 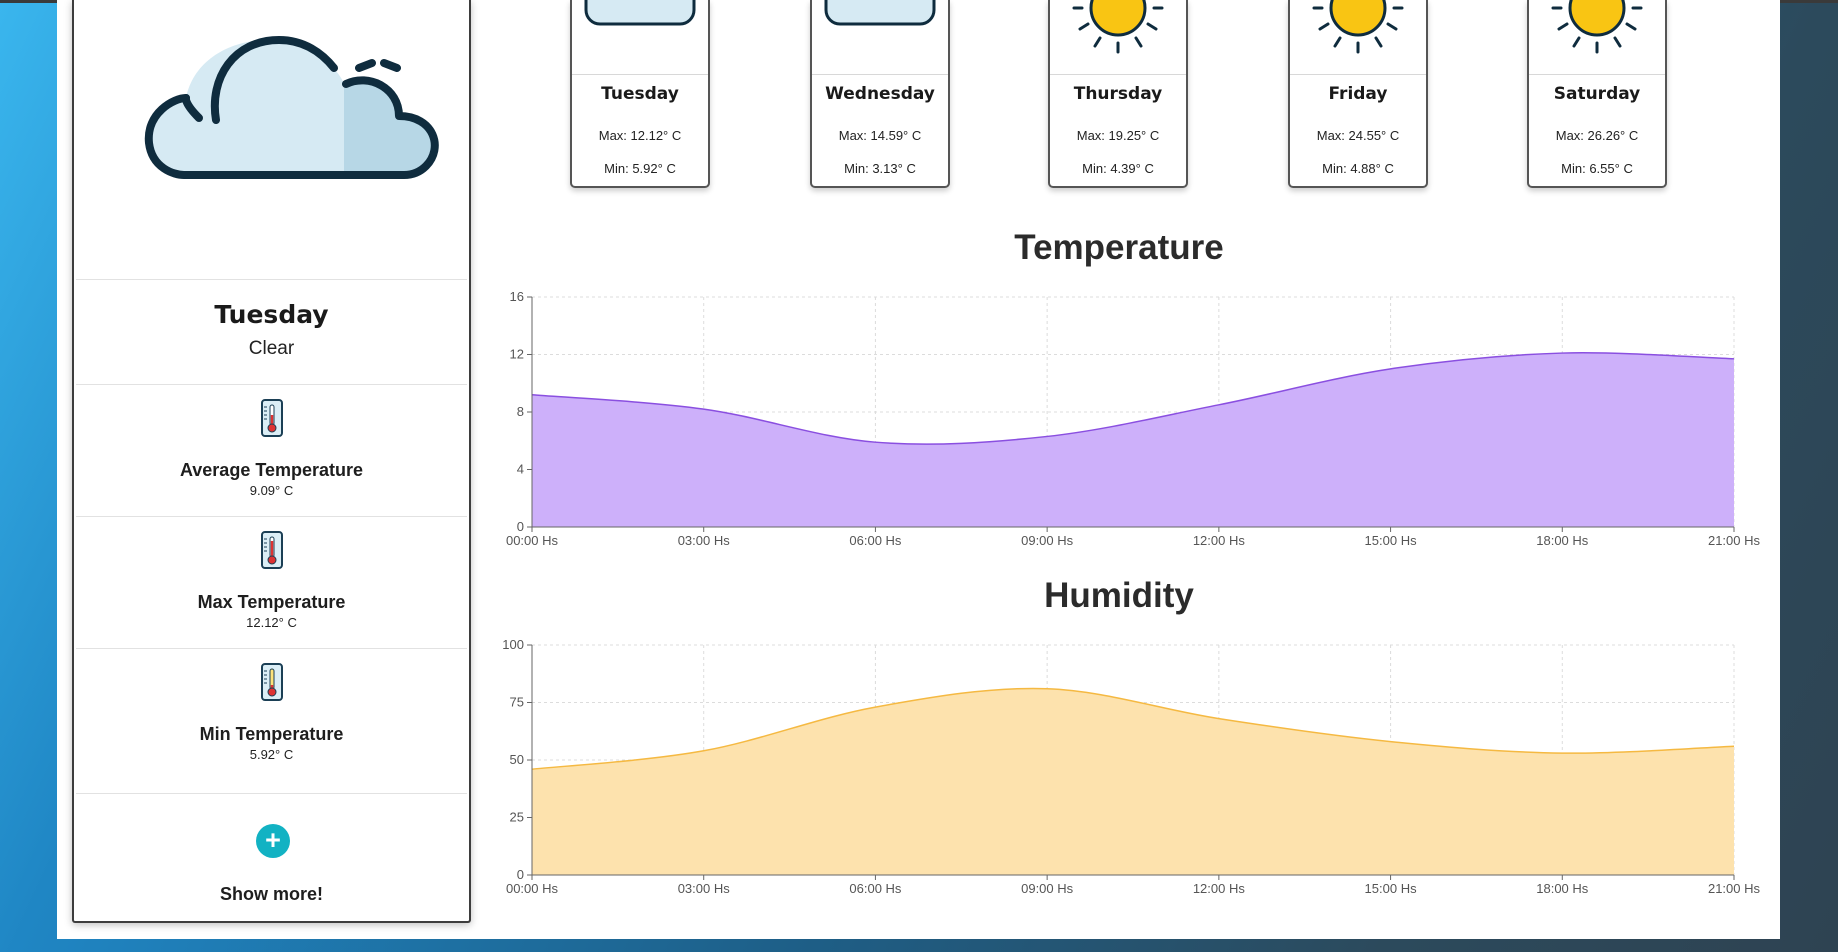 What do you see at coordinates (1118, 135) in the screenshot?
I see `forecast-max-temp: Max: 19.25° C` at bounding box center [1118, 135].